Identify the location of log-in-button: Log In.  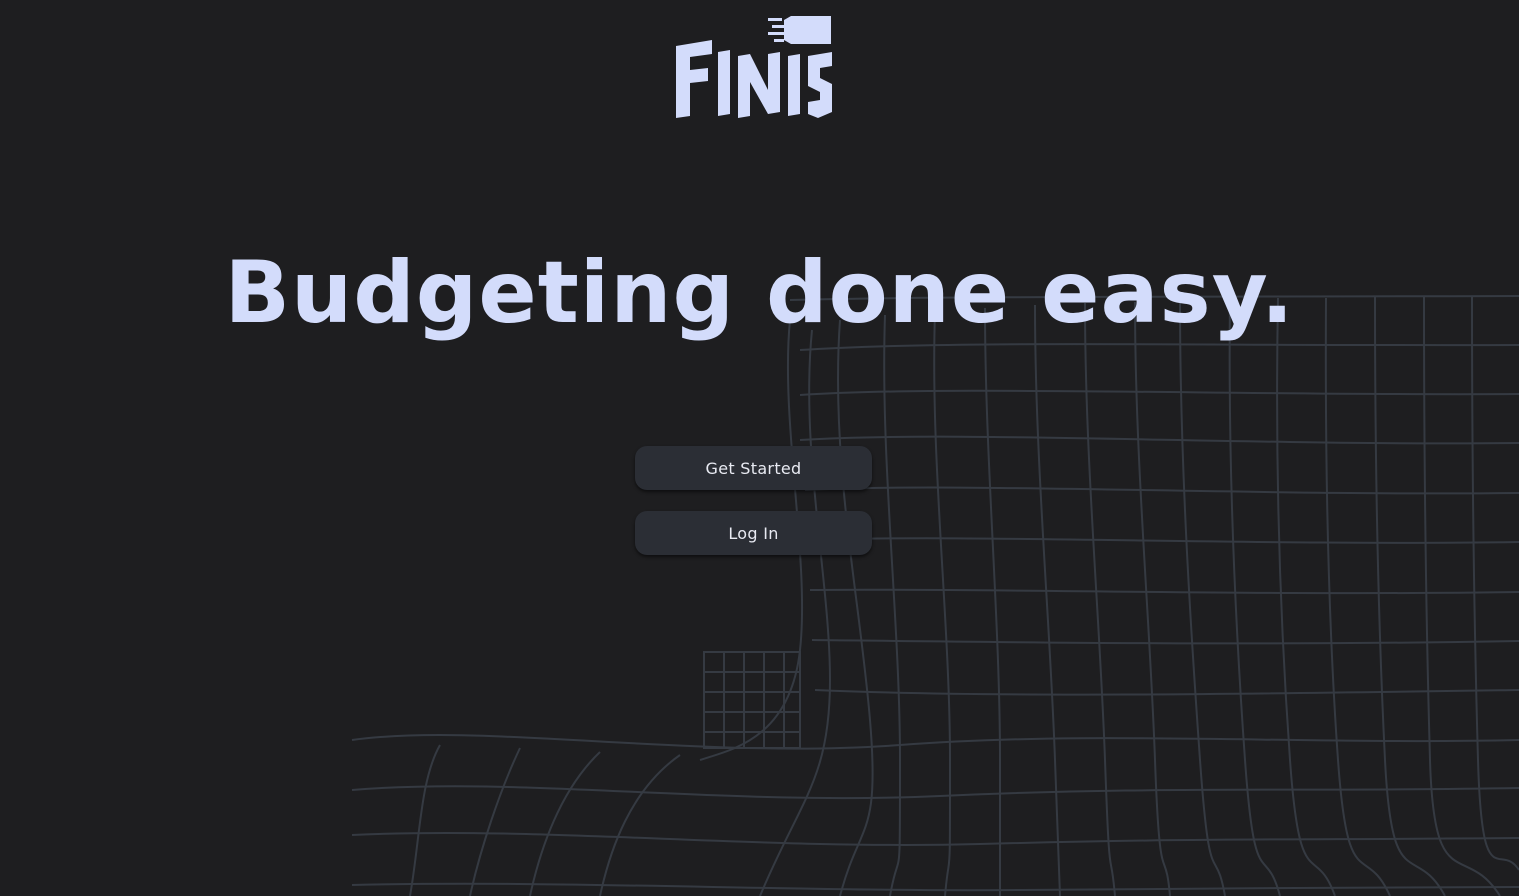
(753, 533).